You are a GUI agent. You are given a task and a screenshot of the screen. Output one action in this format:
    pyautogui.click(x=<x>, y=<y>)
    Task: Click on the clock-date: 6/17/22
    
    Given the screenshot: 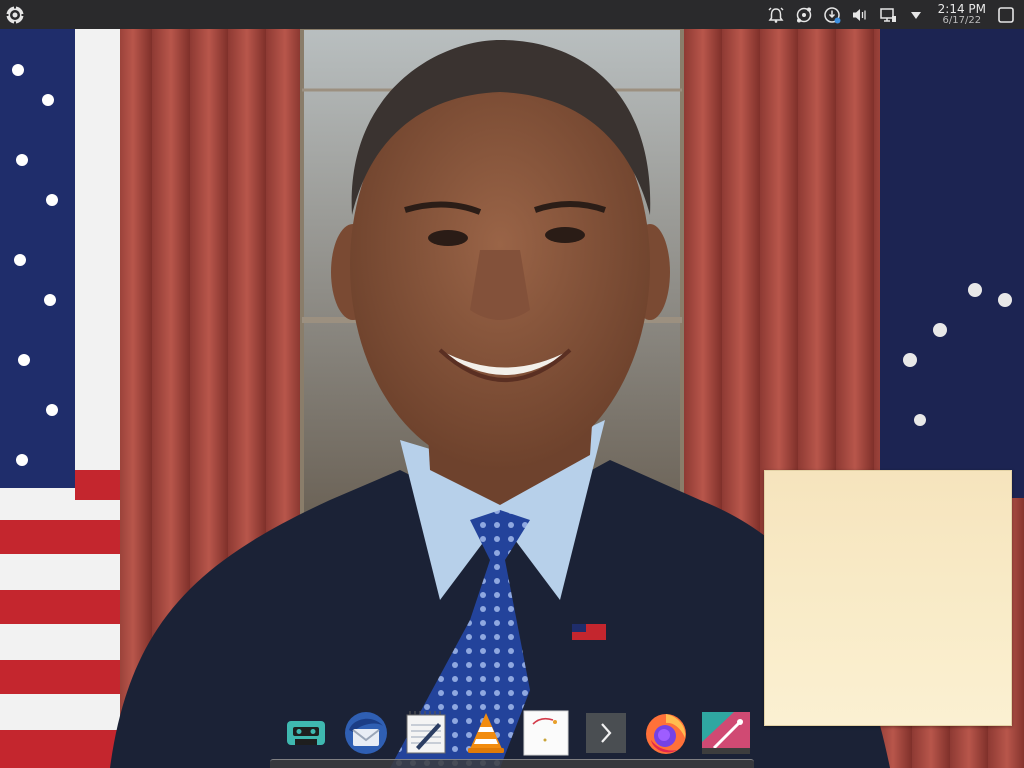 What is the action you would take?
    pyautogui.click(x=962, y=20)
    